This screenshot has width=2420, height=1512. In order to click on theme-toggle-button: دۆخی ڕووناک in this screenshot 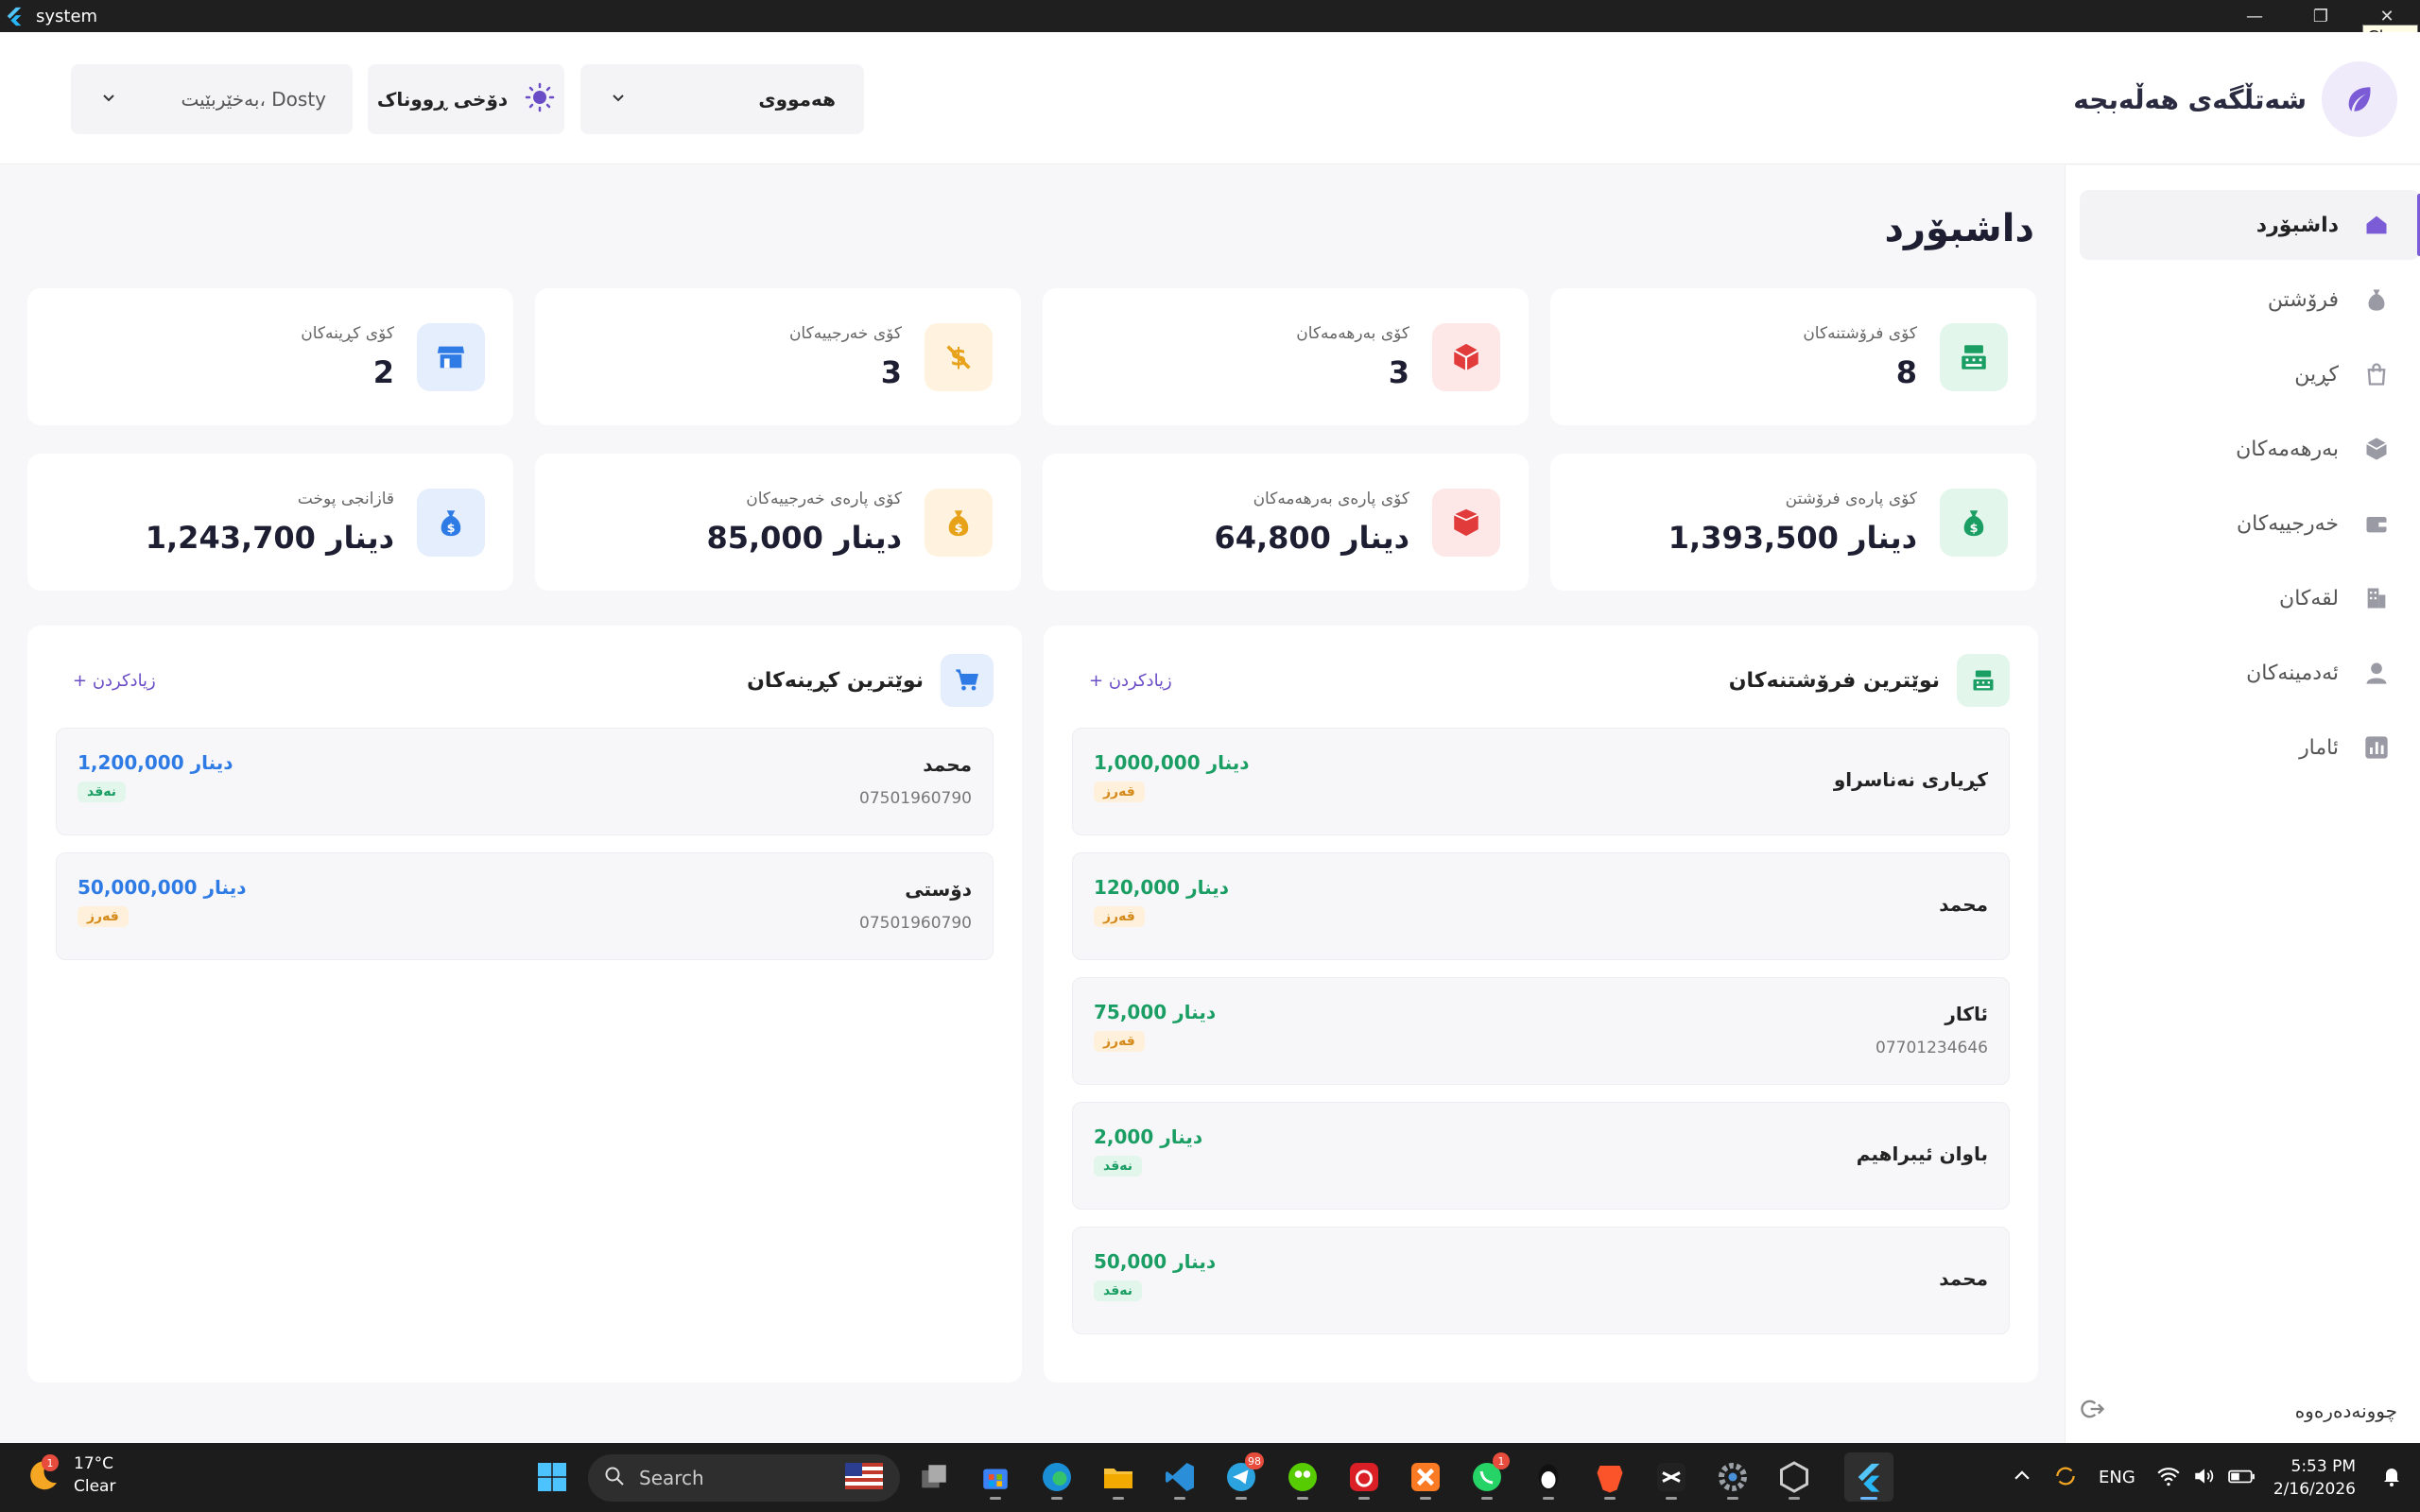, I will do `click(466, 99)`.